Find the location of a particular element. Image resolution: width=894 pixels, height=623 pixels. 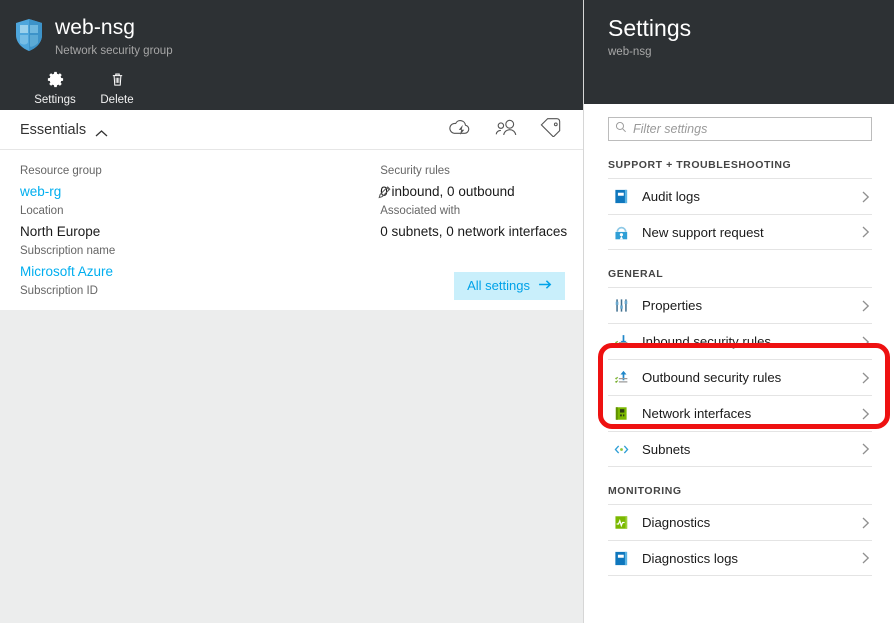

settings-command-button: Settings is located at coordinates (55, 87).